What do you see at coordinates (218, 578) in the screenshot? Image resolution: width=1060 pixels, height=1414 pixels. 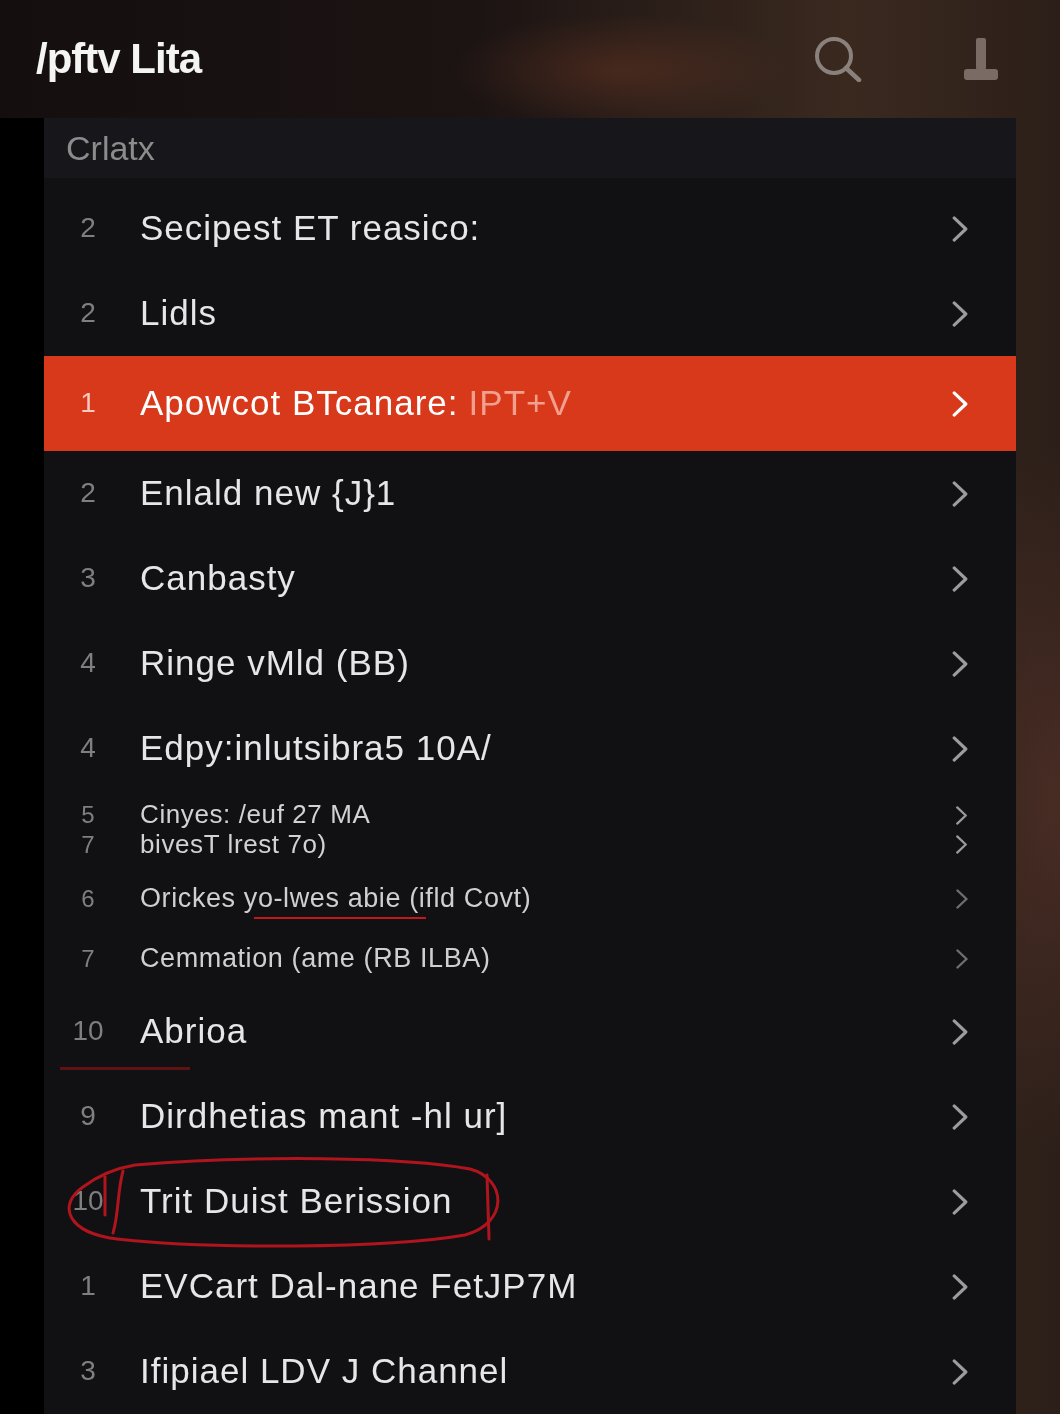 I see `item-title: Canbasty` at bounding box center [218, 578].